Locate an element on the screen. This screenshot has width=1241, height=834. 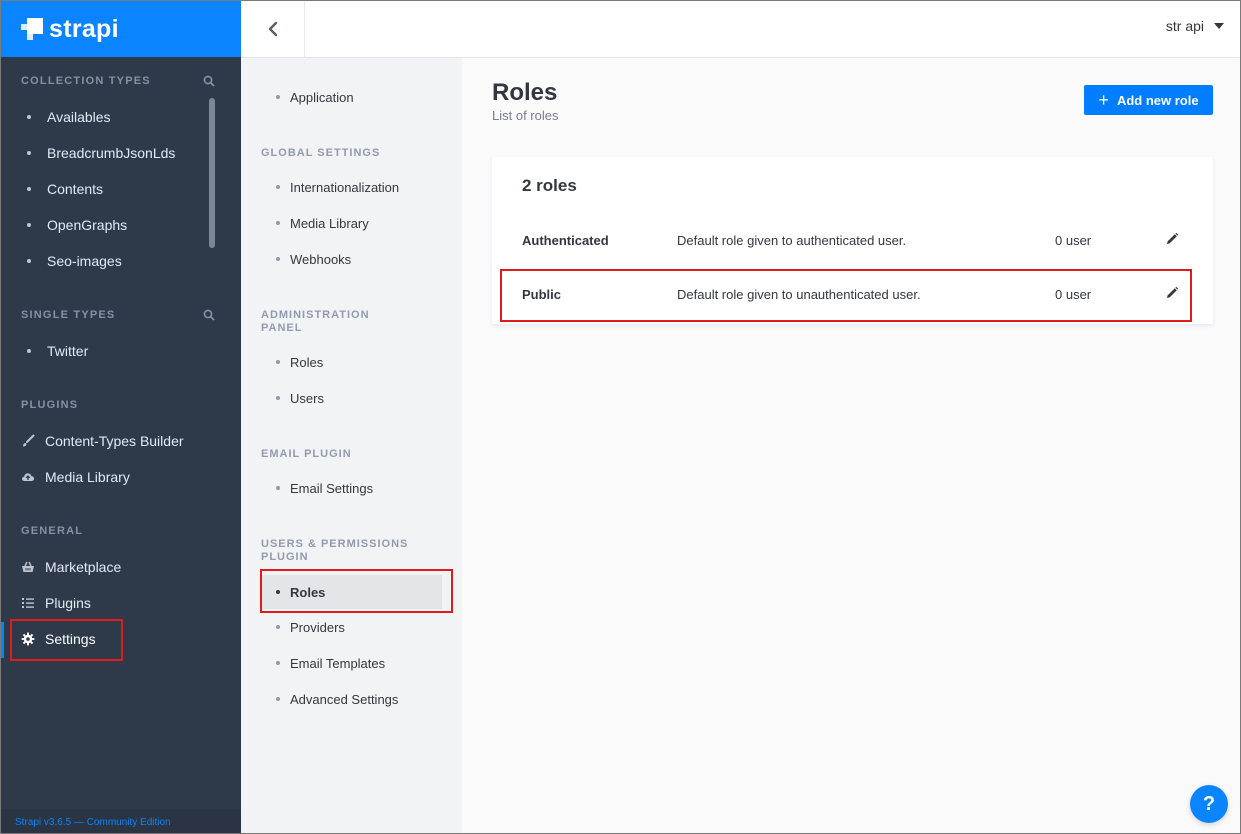
sidebar-item-content-types-builder: Content-Types Builder is located at coordinates (121, 441).